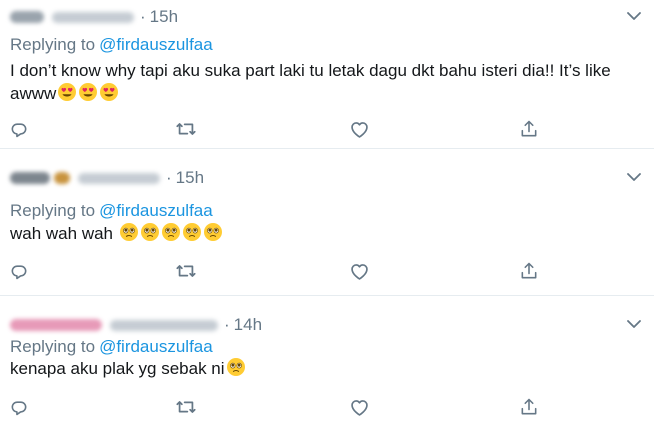  What do you see at coordinates (117, 368) in the screenshot?
I see `tweet-text: kenapa aku plak yg sebak ni` at bounding box center [117, 368].